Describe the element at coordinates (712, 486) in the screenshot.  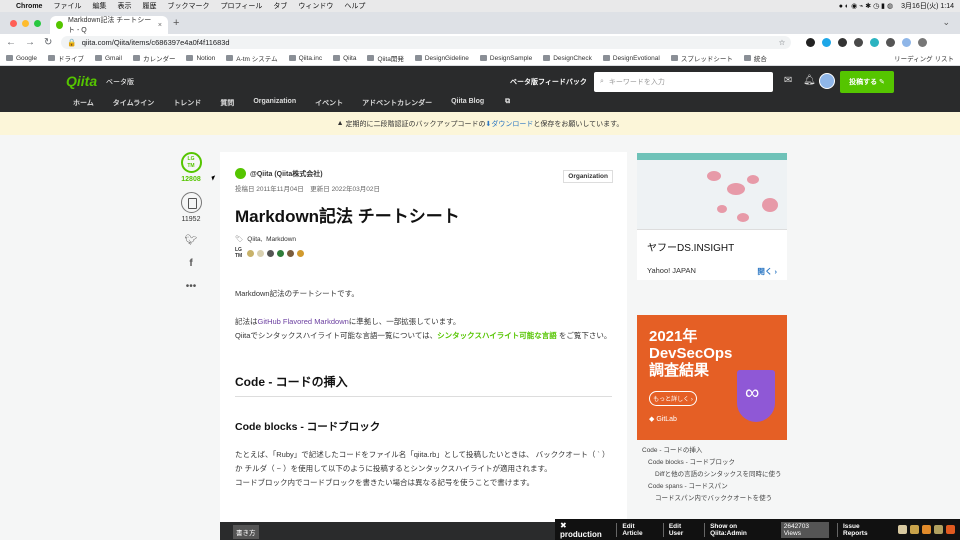
I see `toc-item: Code spans - コードスパン` at that location.